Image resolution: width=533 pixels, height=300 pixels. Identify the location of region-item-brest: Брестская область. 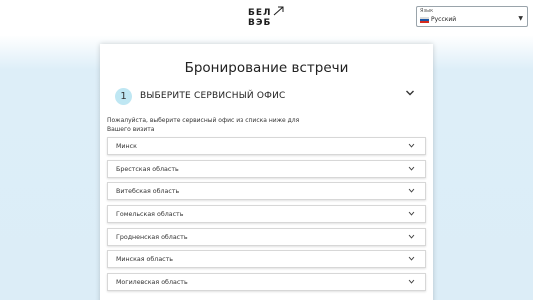
(266, 169).